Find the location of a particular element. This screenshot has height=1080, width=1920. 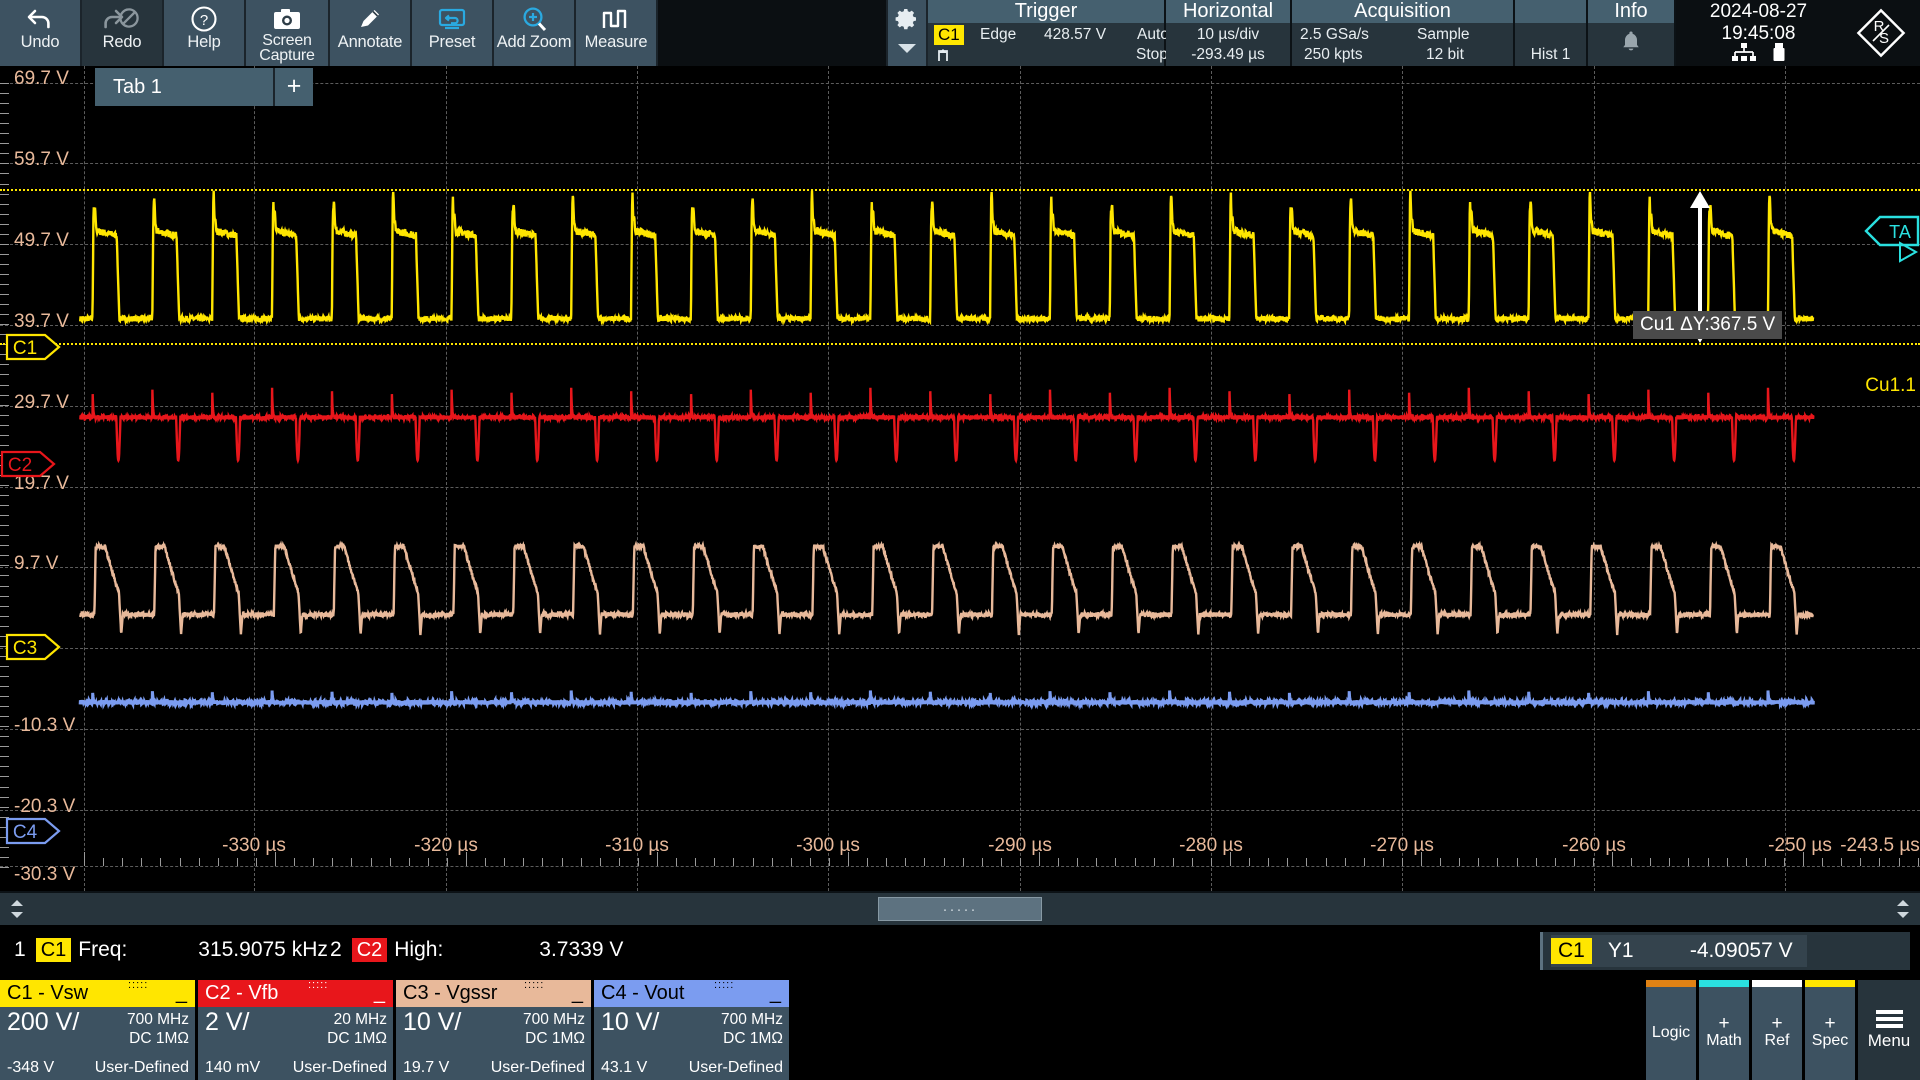

scroll-track: ····· is located at coordinates (960, 909).